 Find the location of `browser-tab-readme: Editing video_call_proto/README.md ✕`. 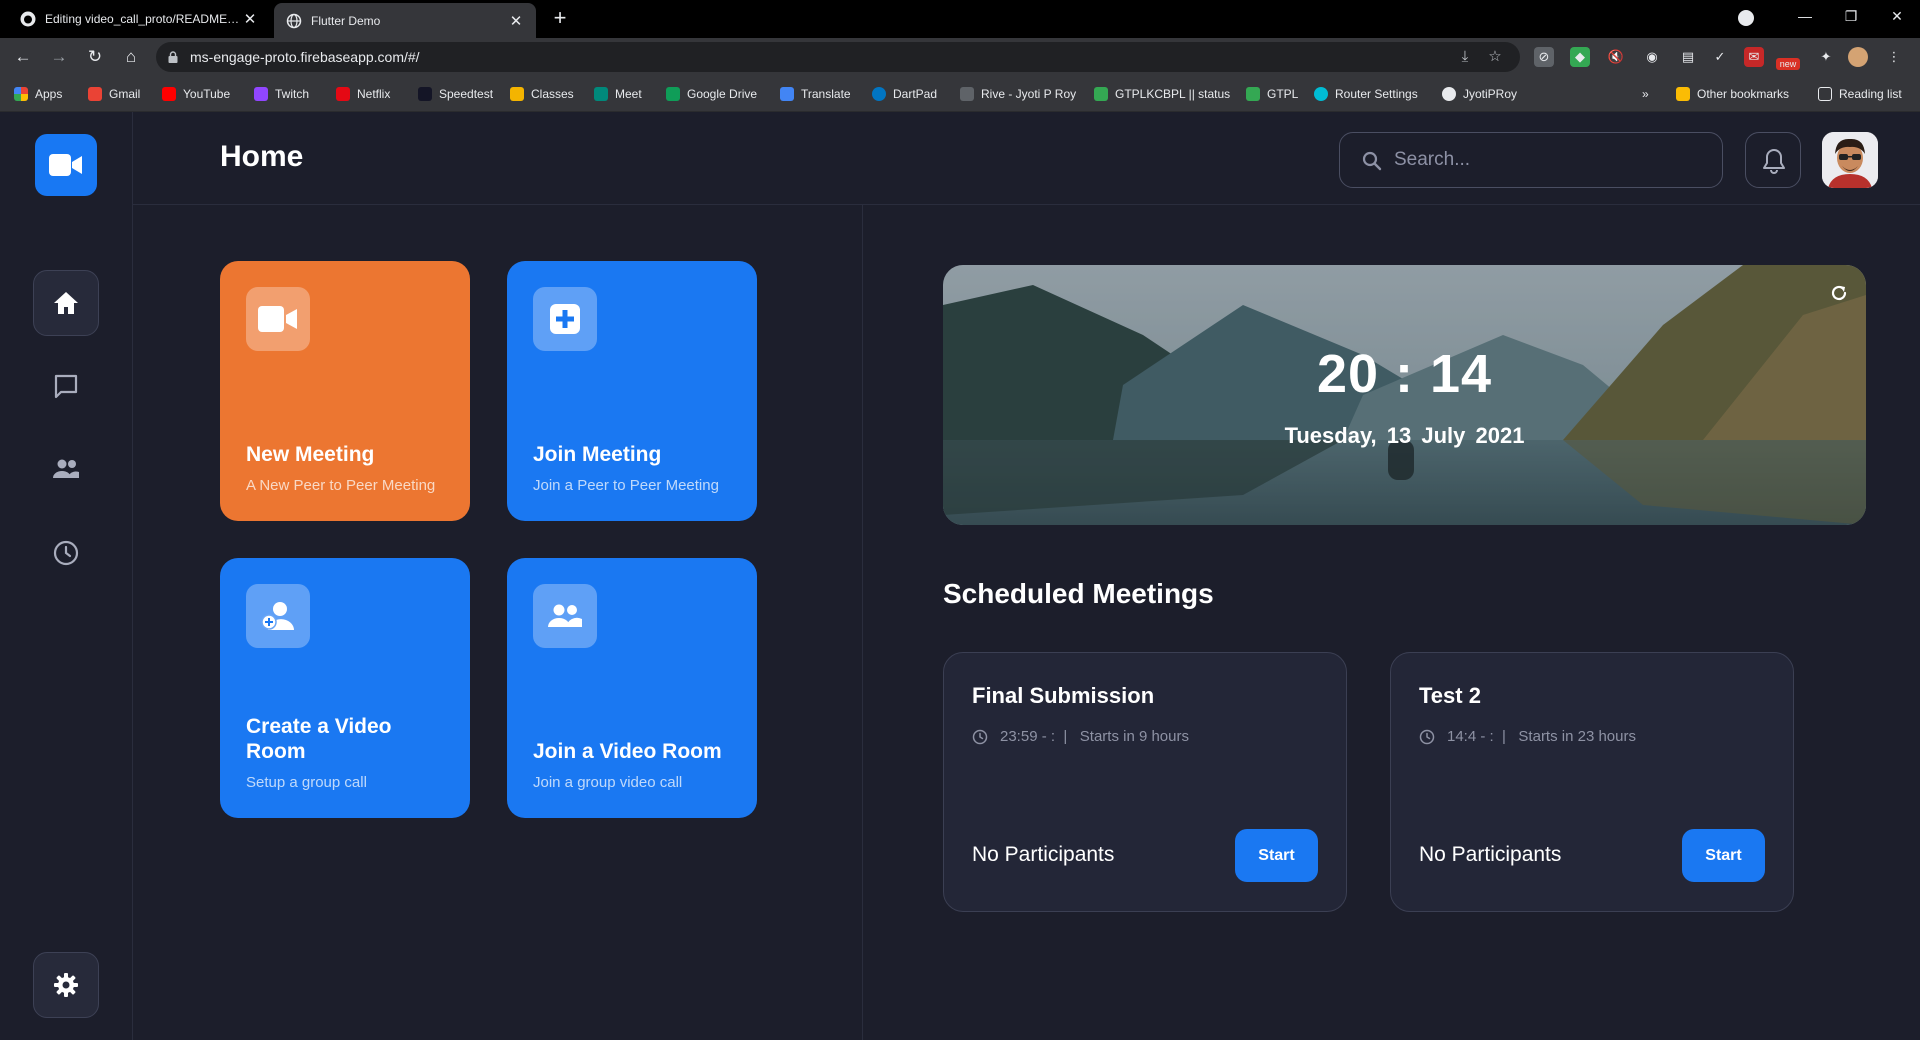

browser-tab-readme: Editing video_call_proto/README.md ✕ is located at coordinates (139, 19).